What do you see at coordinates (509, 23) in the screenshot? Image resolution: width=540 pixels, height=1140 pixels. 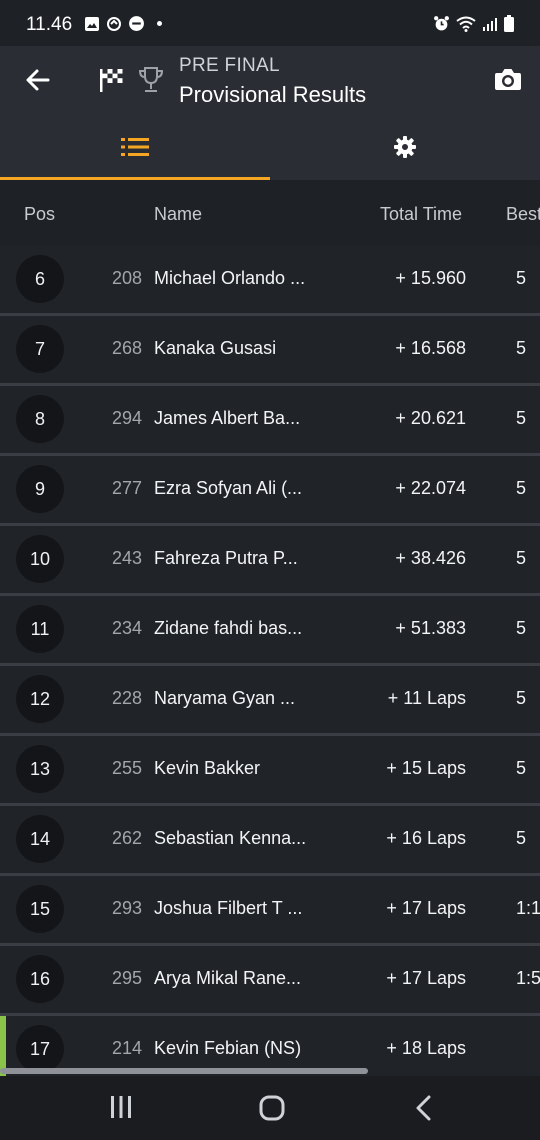 I see `battery-icon` at bounding box center [509, 23].